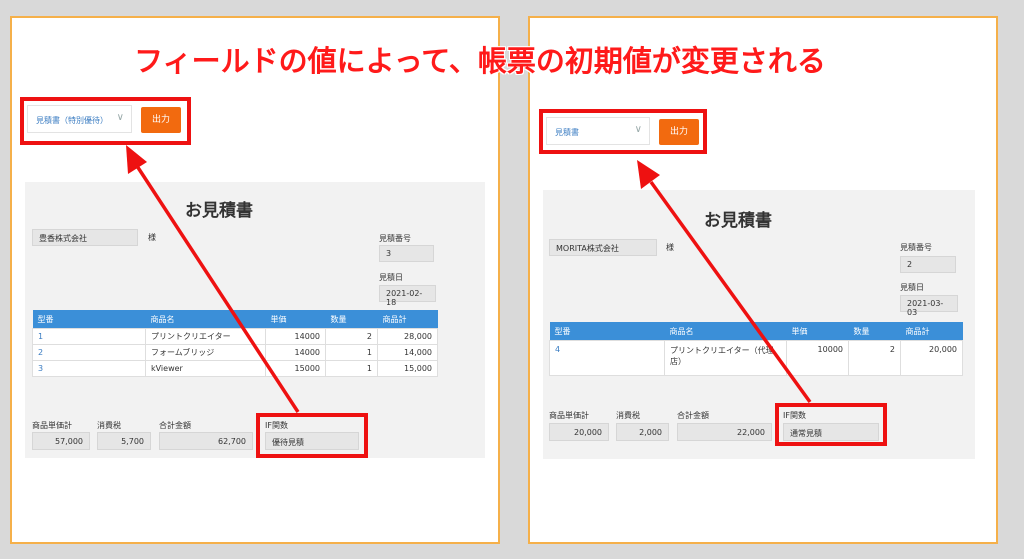  What do you see at coordinates (61, 441) in the screenshot?
I see `subtotal-field: 57,000` at bounding box center [61, 441].